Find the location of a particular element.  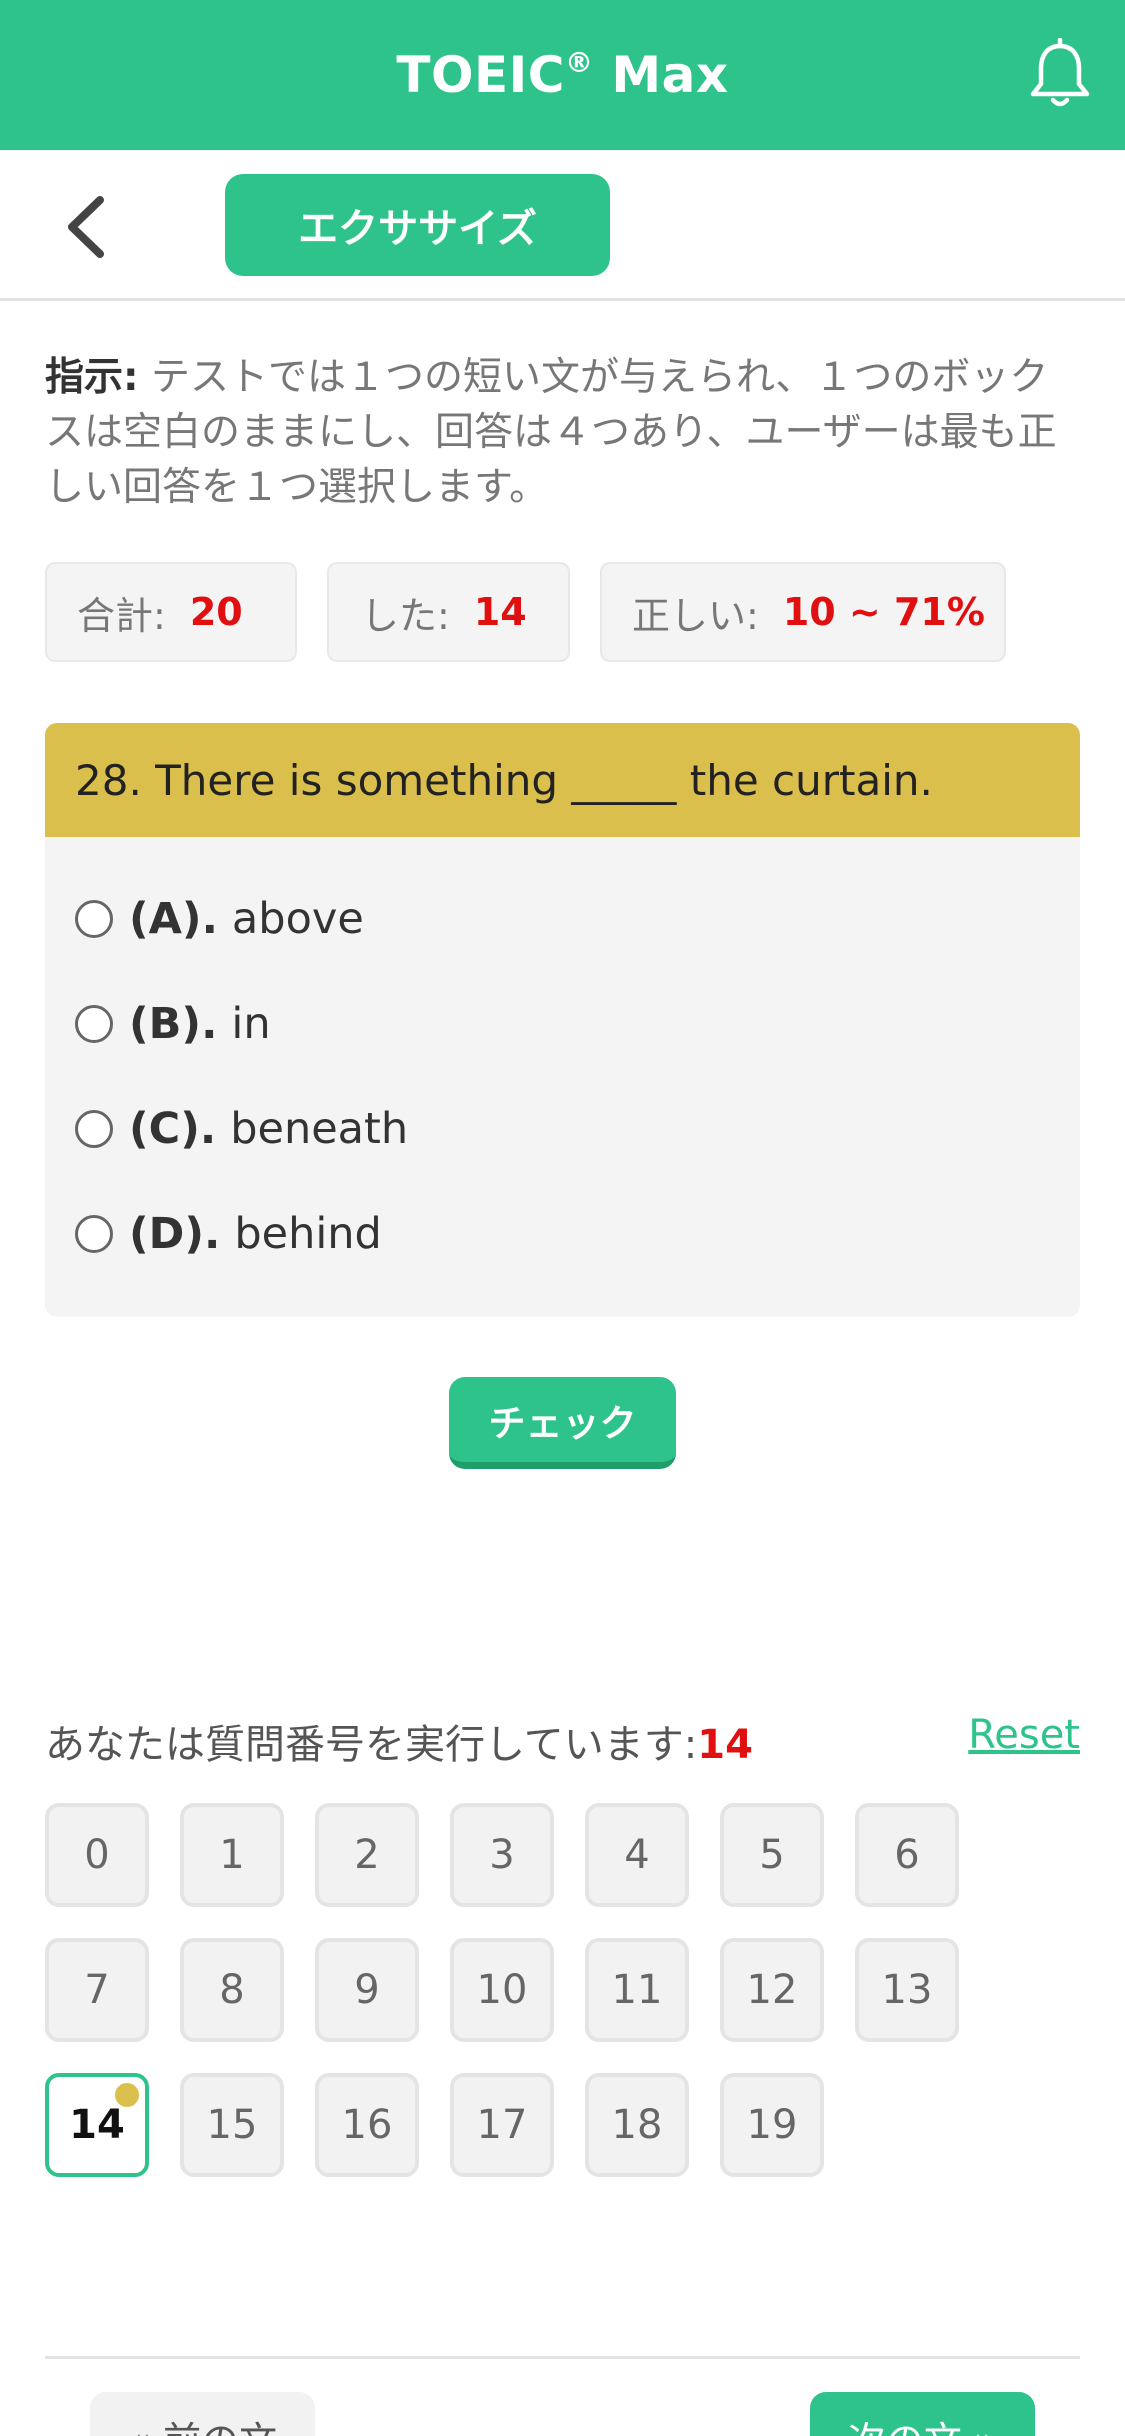

question-number-button: 10 is located at coordinates (502, 1990).